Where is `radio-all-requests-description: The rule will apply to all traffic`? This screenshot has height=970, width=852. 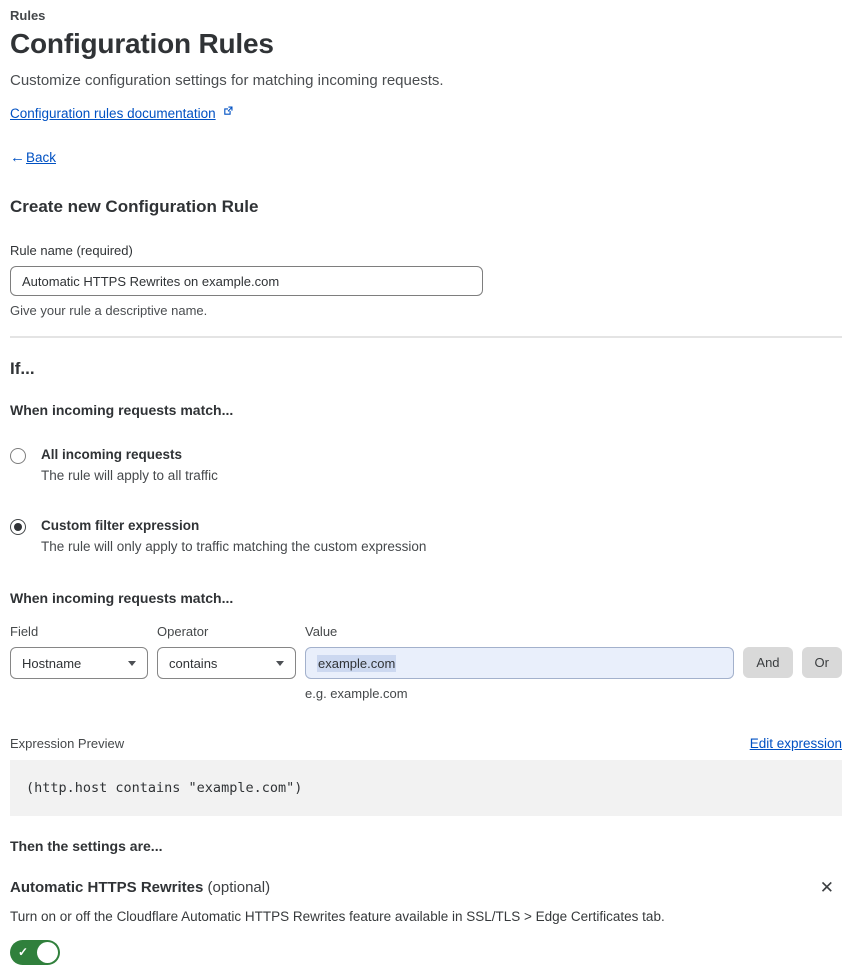
radio-all-requests-description: The rule will apply to all traffic is located at coordinates (129, 475).